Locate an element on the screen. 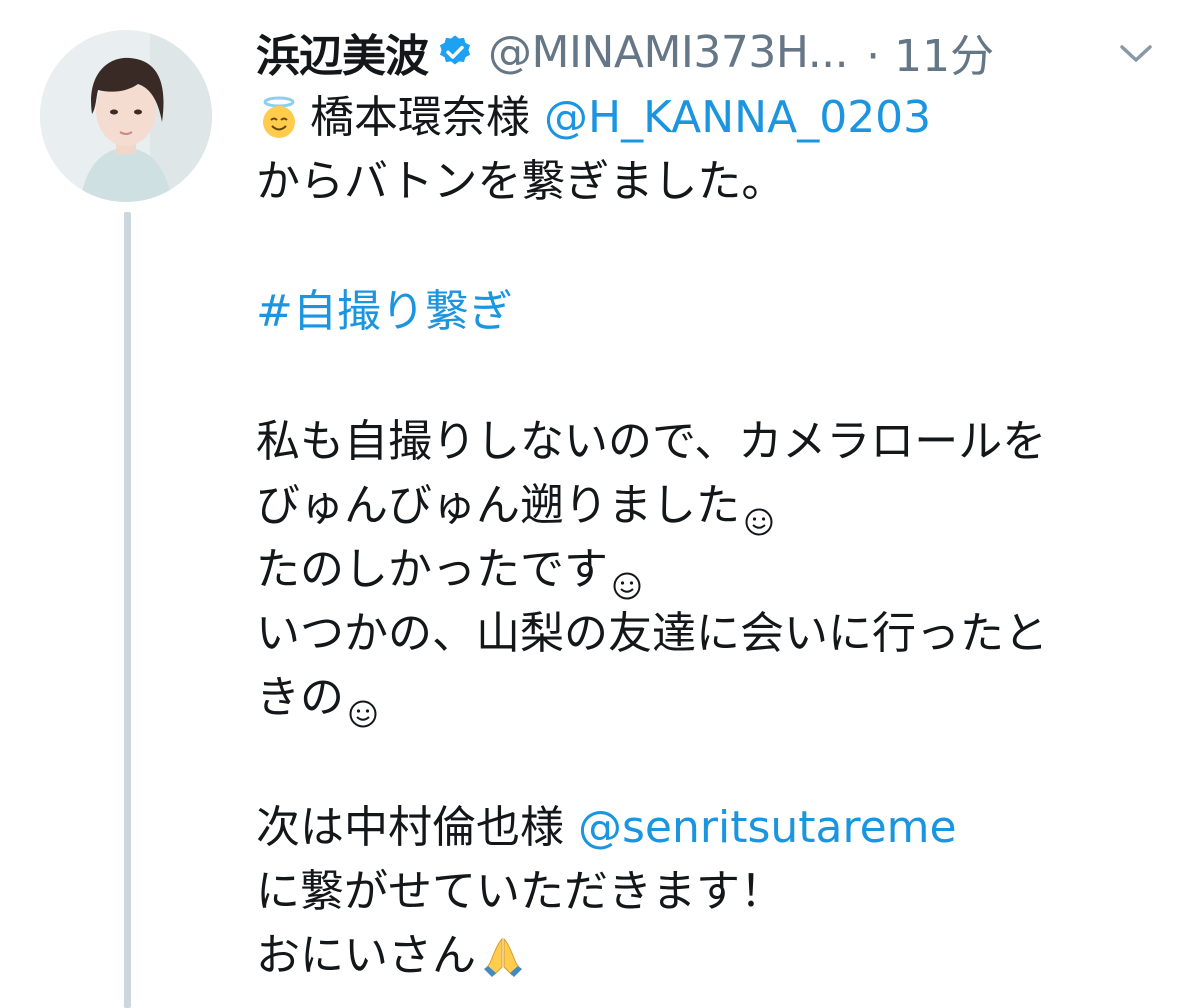  tweet-line: おにいさん is located at coordinates (716, 956).